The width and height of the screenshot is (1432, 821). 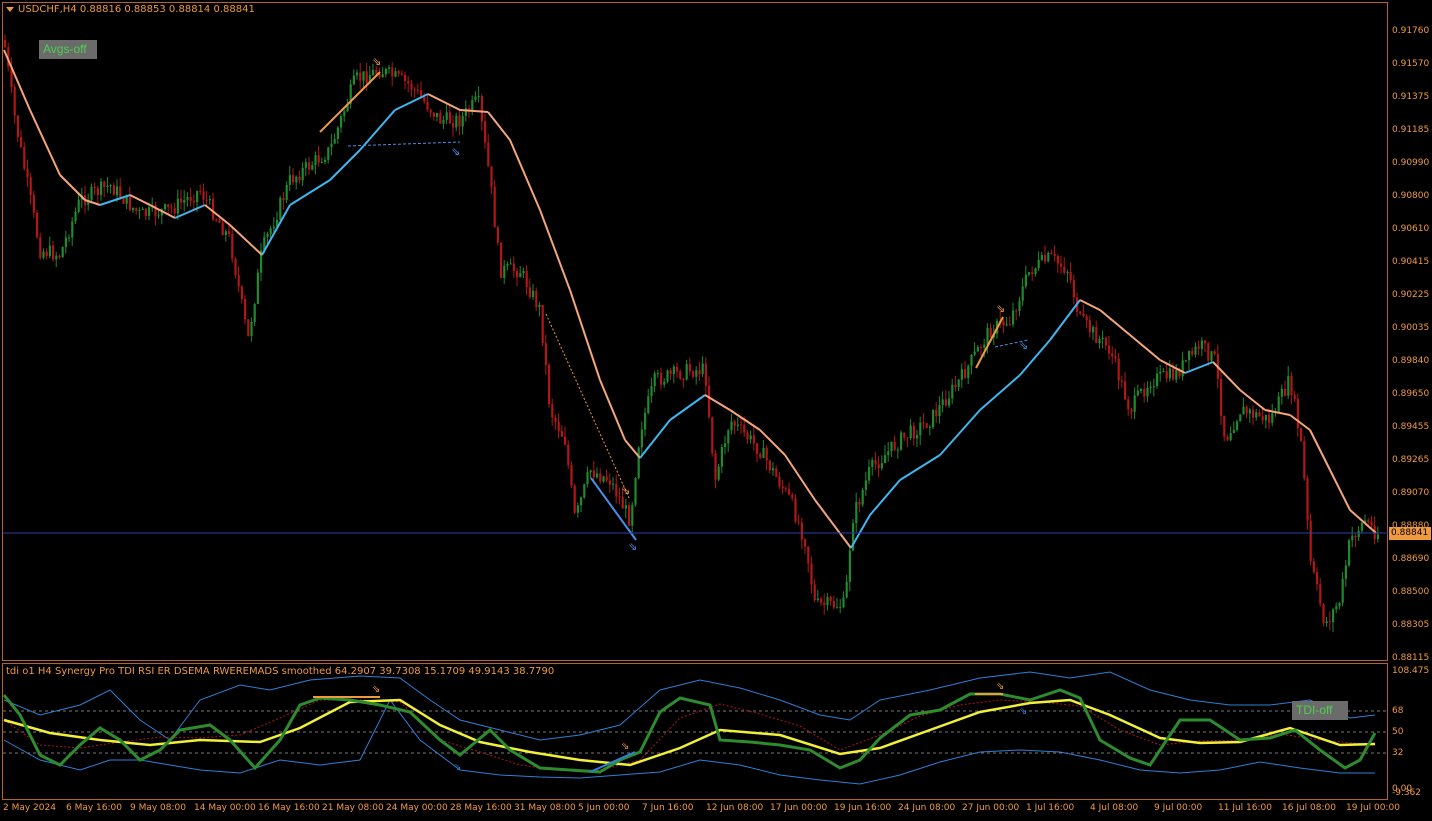 I want to click on current-price-label: 0.88841, so click(x=1410, y=533).